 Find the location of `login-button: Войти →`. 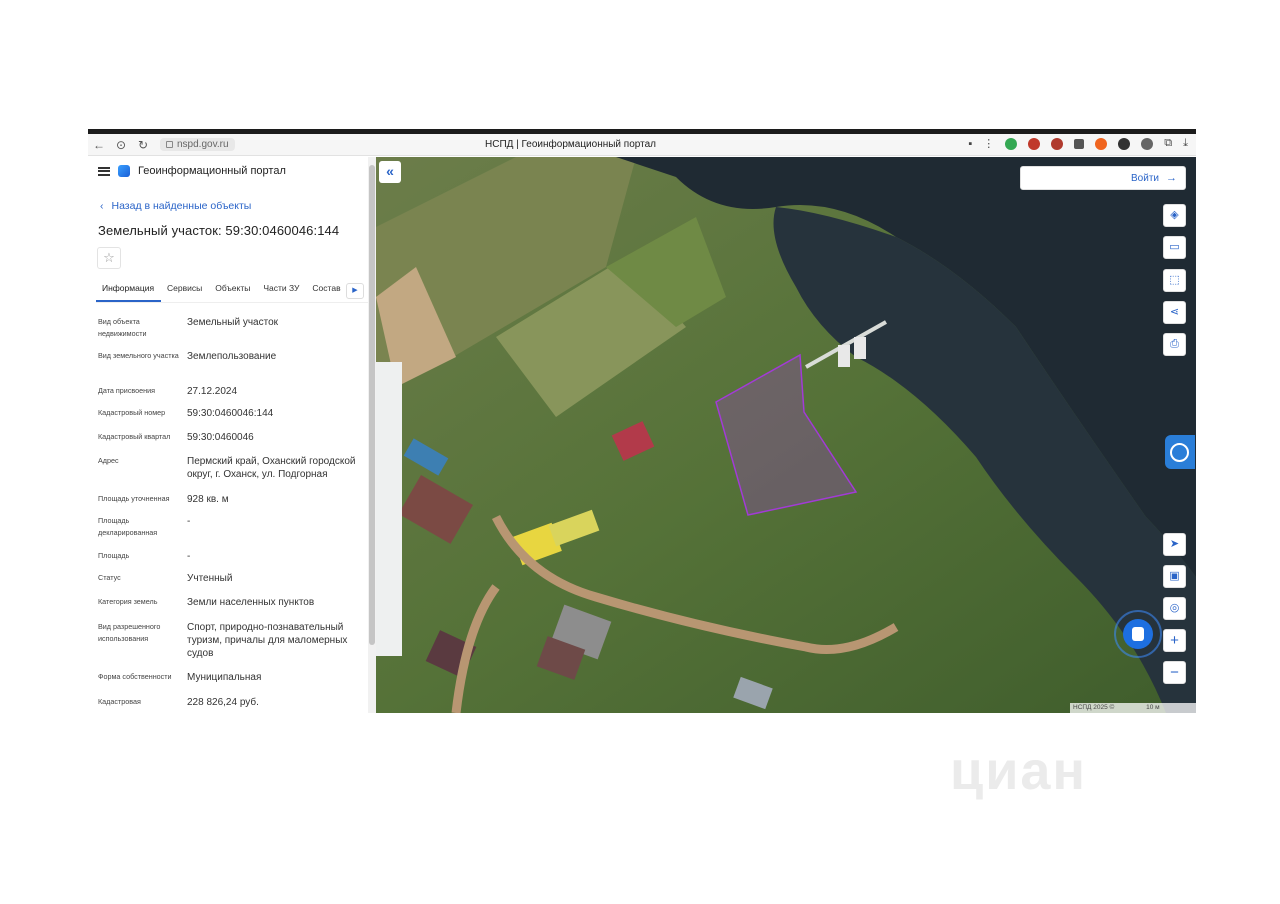

login-button: Войти → is located at coordinates (1103, 178).